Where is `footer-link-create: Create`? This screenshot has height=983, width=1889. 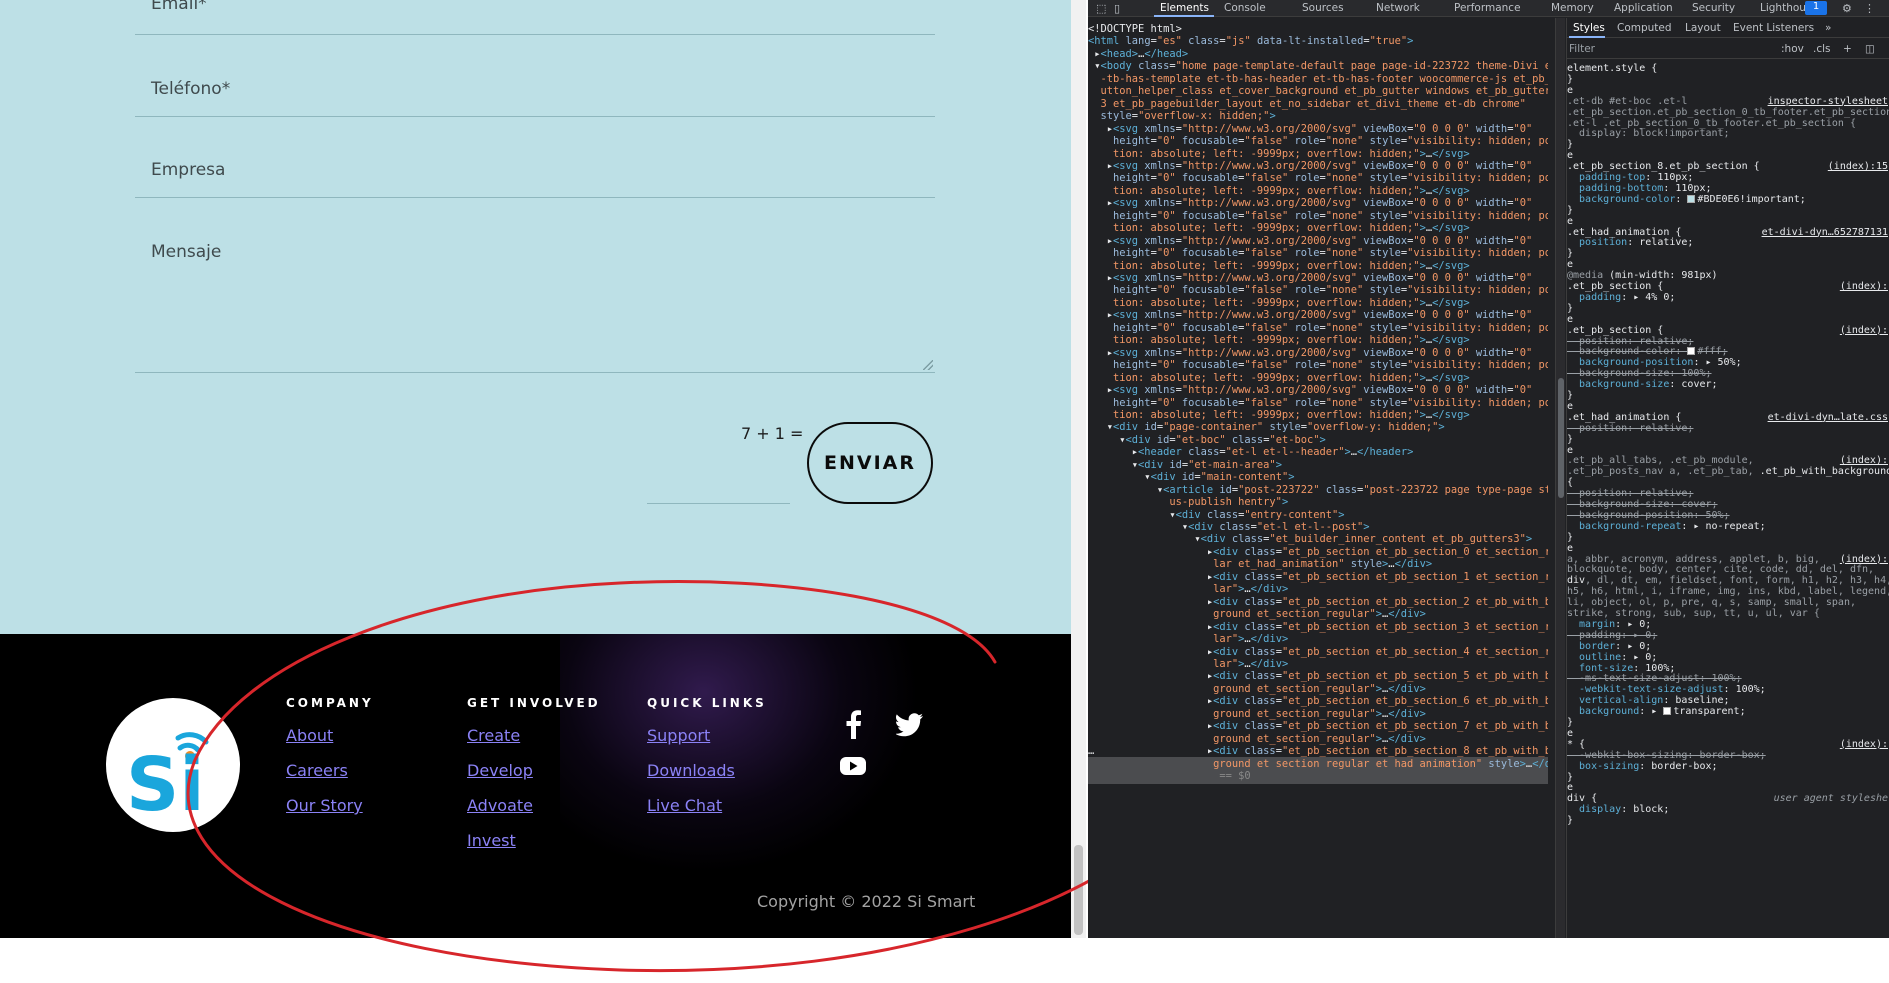
footer-link-create: Create is located at coordinates (534, 743).